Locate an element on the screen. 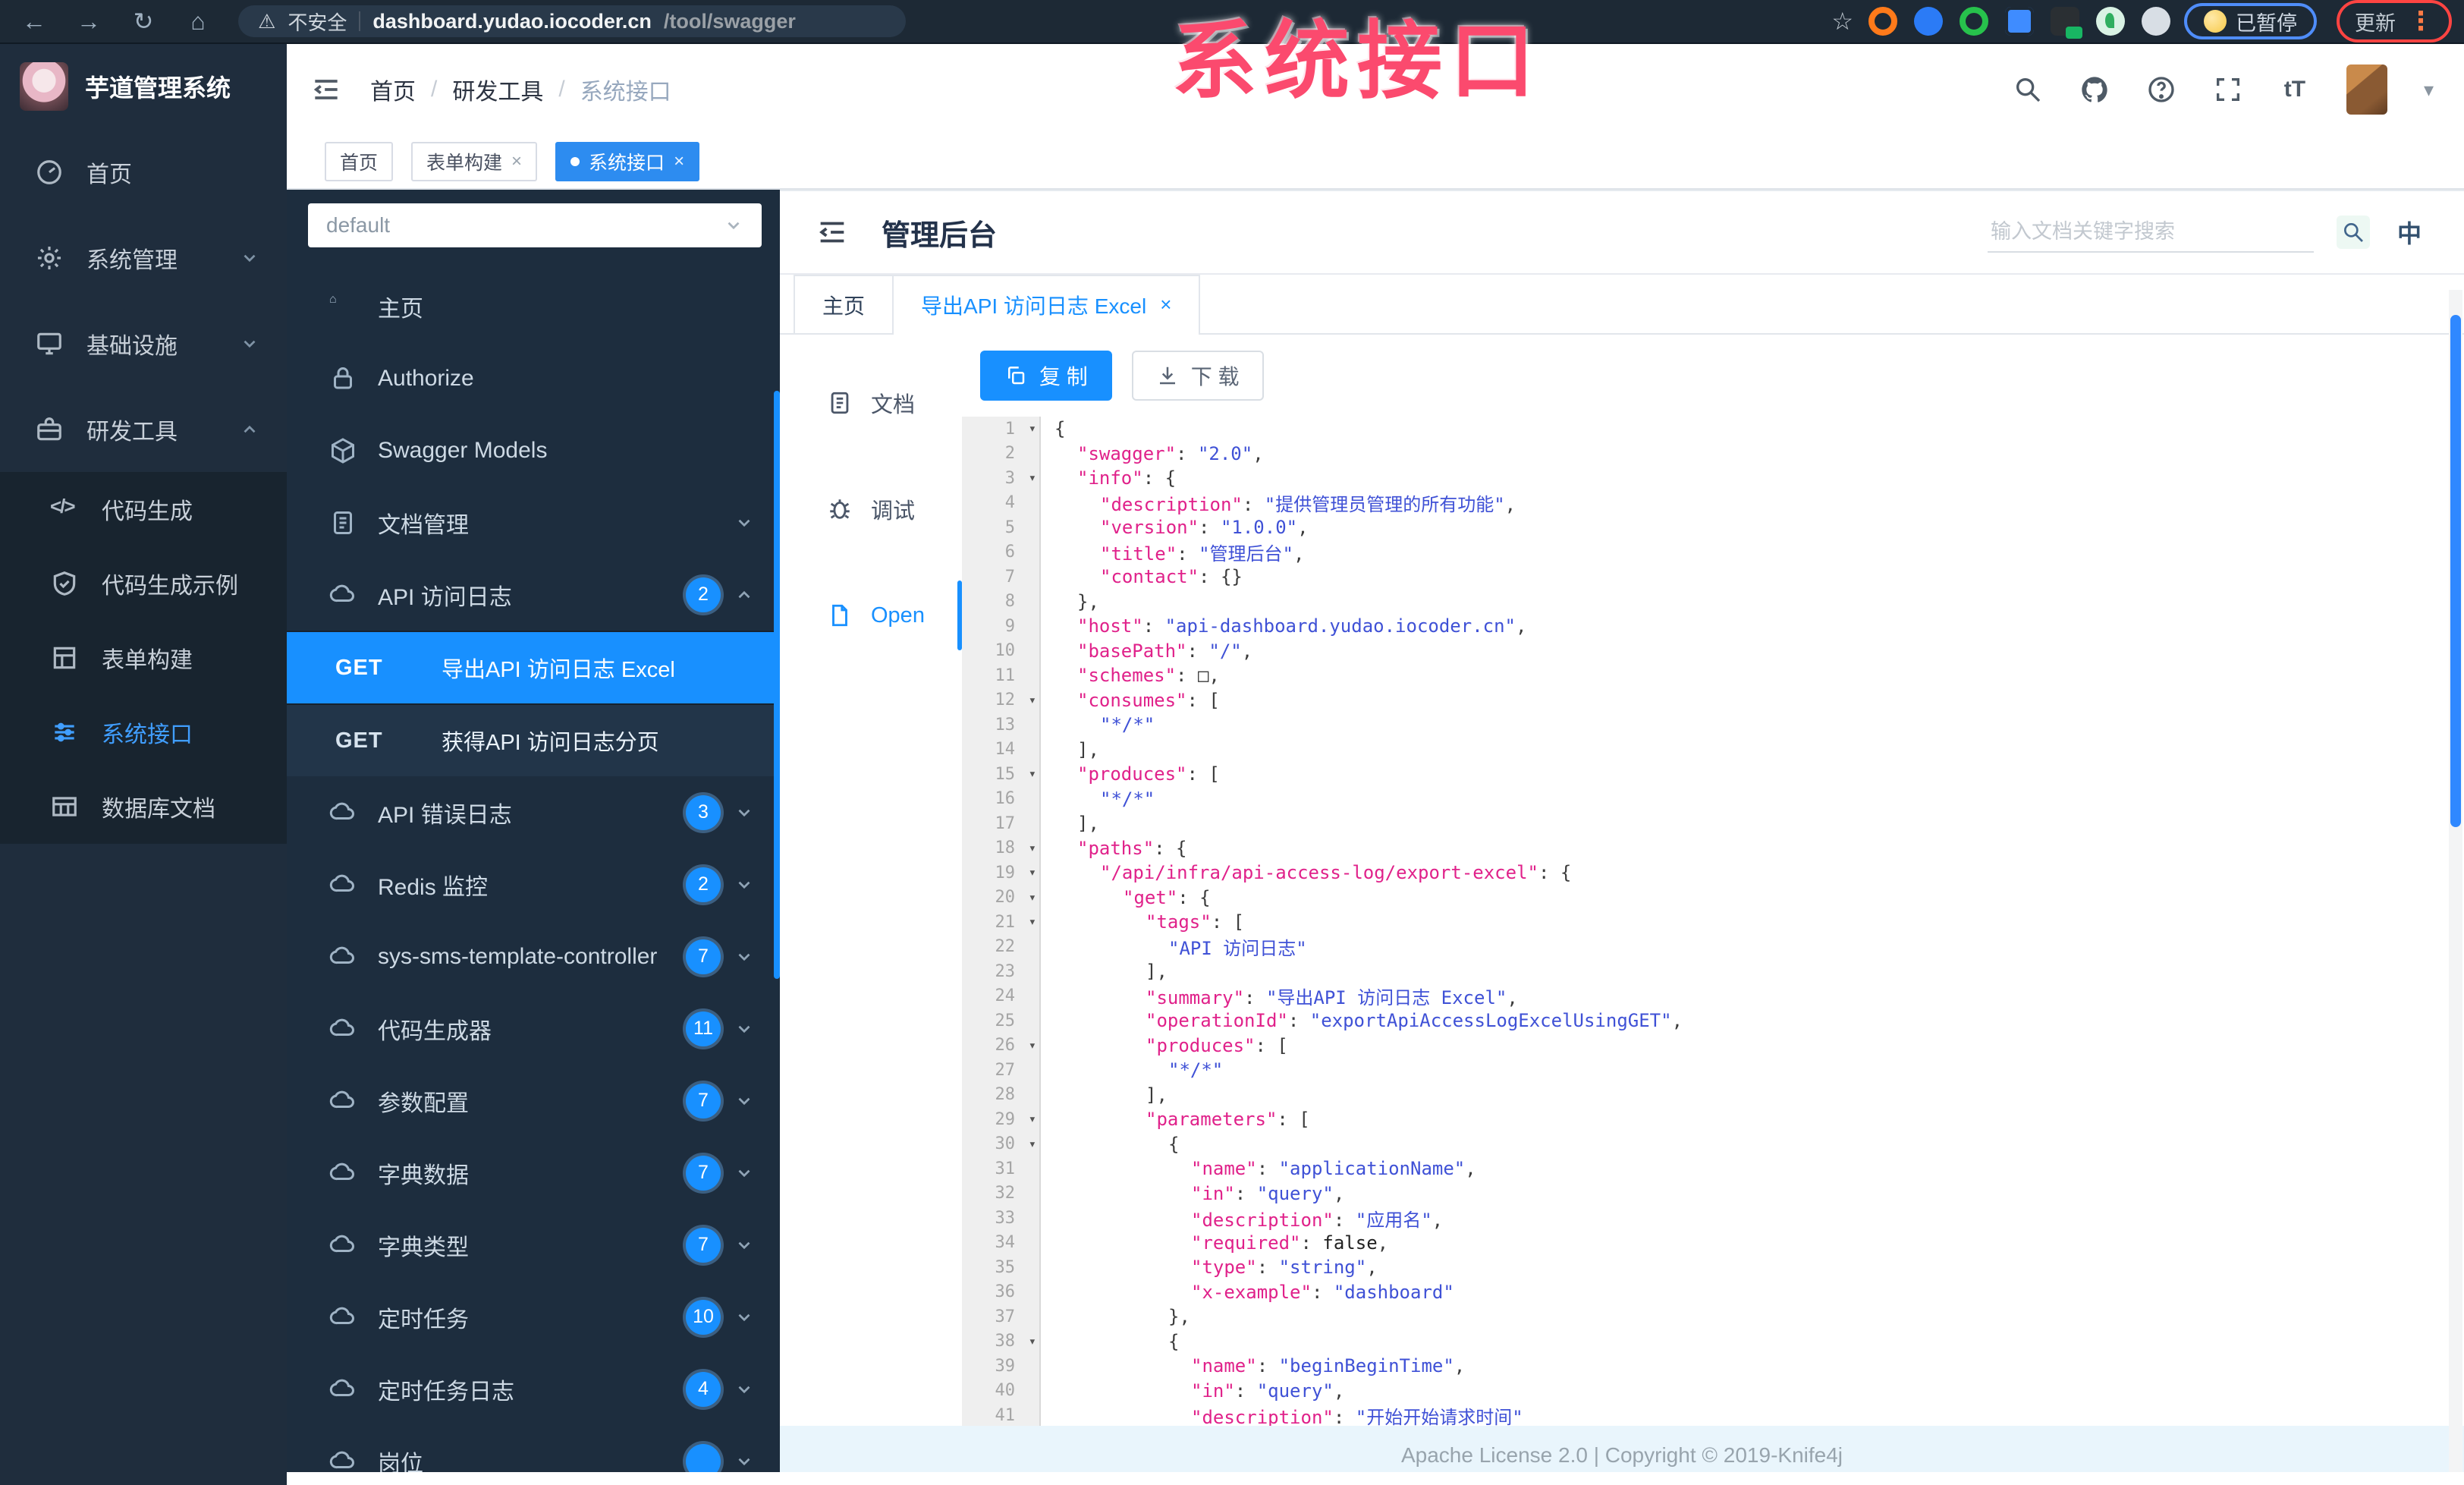 Image resolution: width=2464 pixels, height=1485 pixels. code-line: 10 "basePath": "/", is located at coordinates (1713, 651).